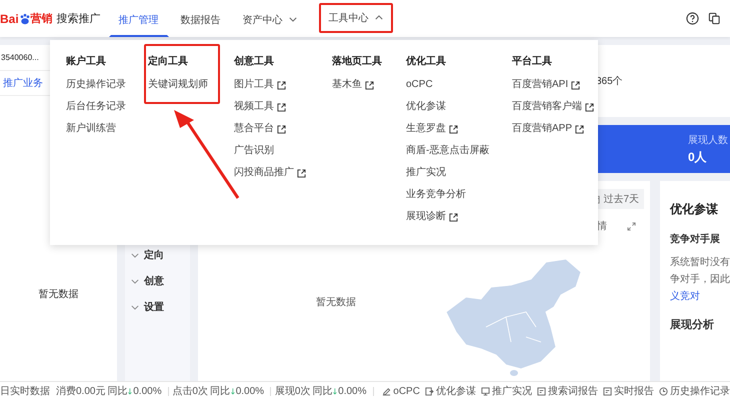 The image size is (730, 400). What do you see at coordinates (24, 18) in the screenshot?
I see `paw-logo-icon` at bounding box center [24, 18].